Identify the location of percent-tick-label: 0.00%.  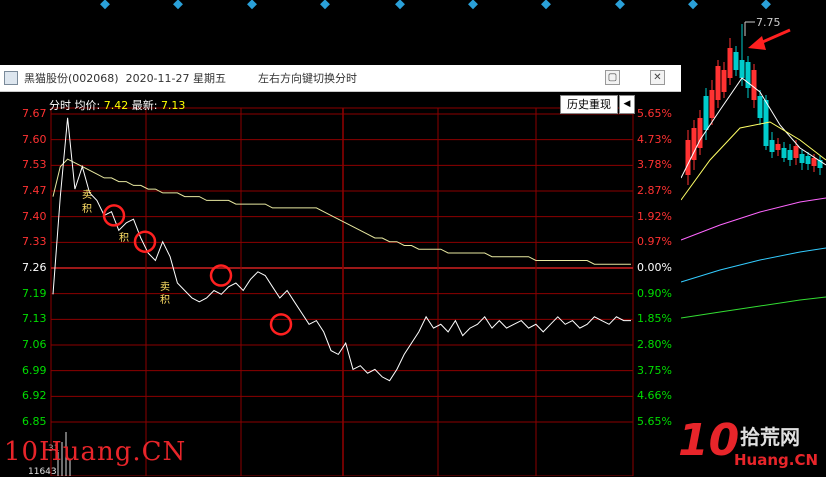
(654, 267).